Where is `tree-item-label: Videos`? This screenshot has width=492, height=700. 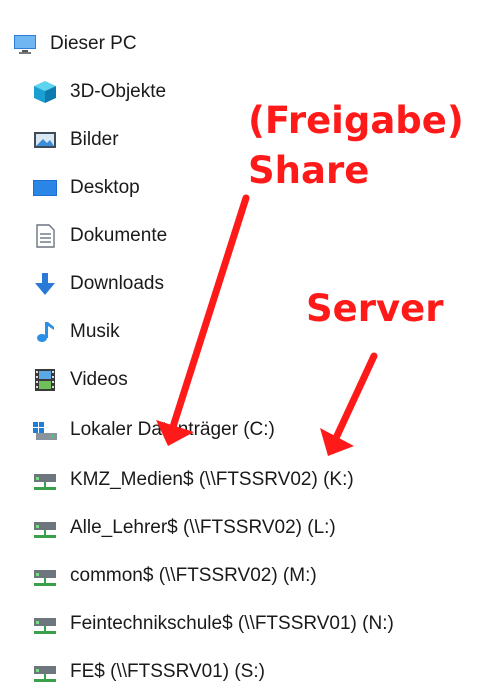
tree-item-label: Videos is located at coordinates (99, 379).